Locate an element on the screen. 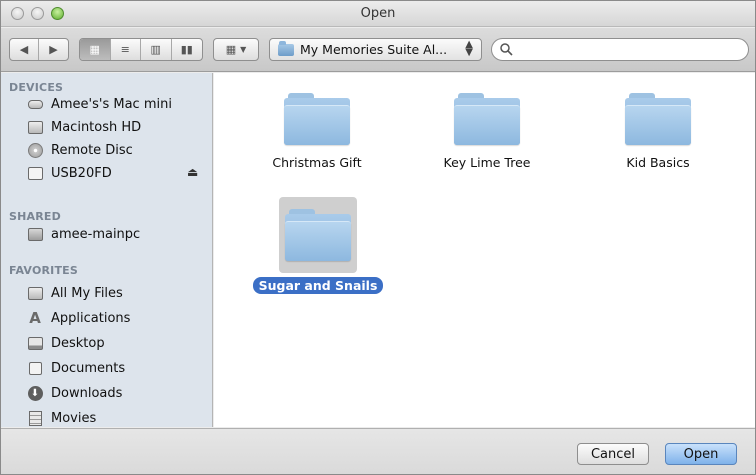  chevron-left-icon: ◀ is located at coordinates (24, 49).